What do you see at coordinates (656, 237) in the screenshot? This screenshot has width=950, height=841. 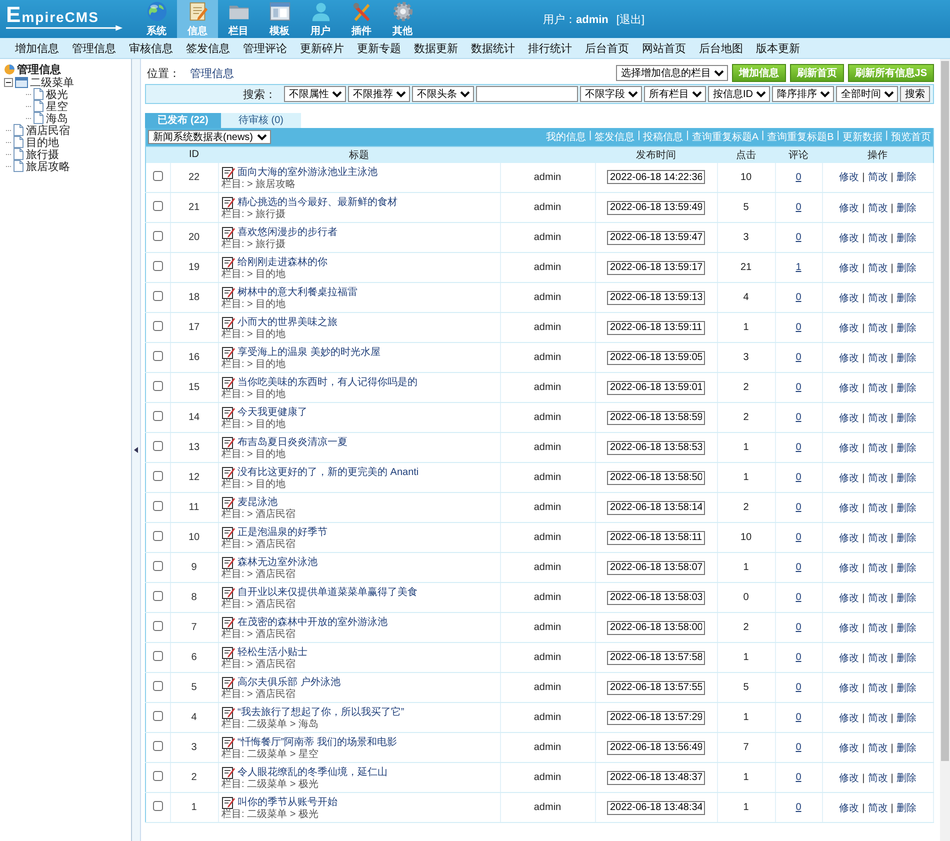 I see `time-field: 2022-06-18 13:59:47` at bounding box center [656, 237].